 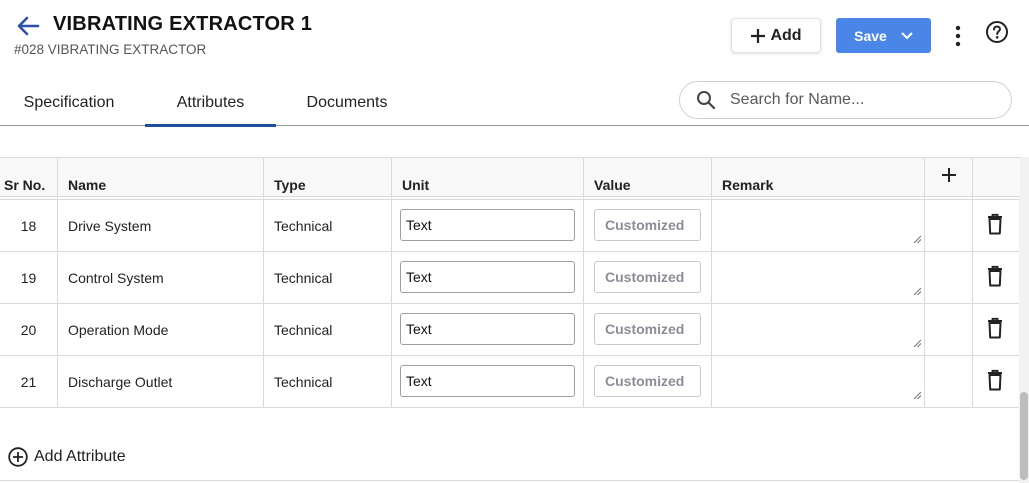 I want to click on col-header-type: Type, so click(x=328, y=178).